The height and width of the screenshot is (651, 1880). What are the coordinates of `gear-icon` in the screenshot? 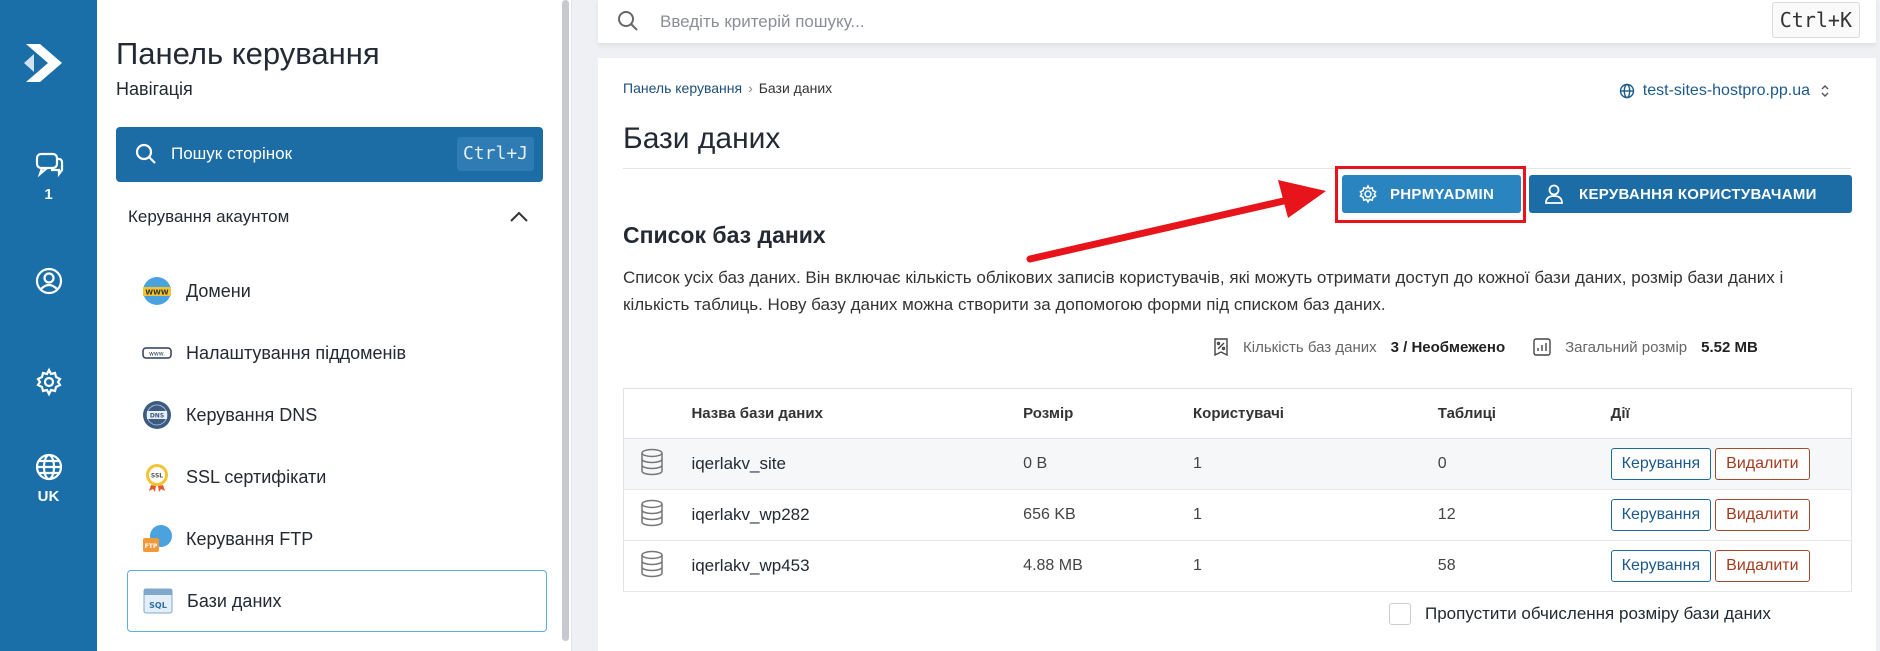 It's located at (48, 382).